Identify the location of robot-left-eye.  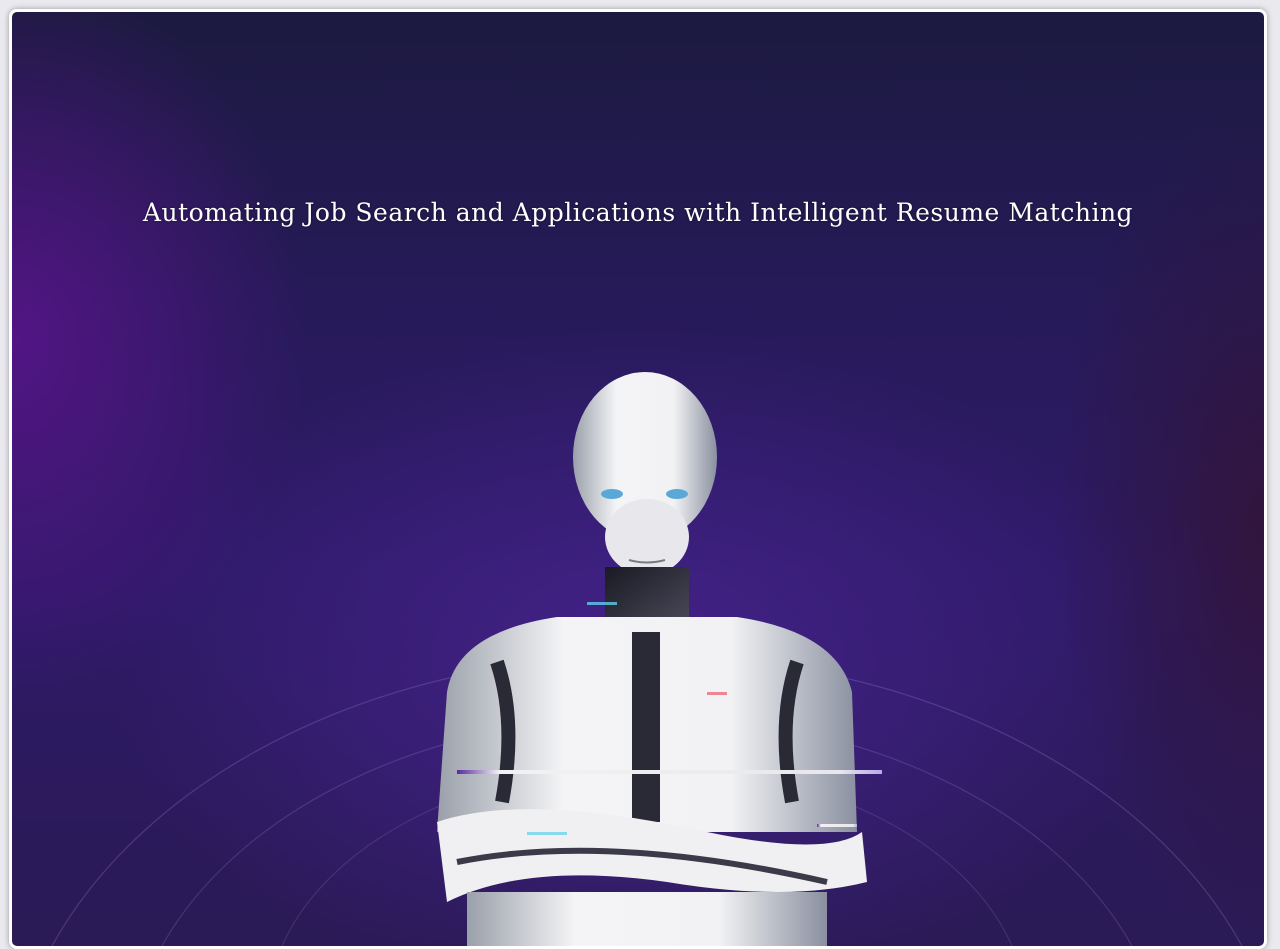
(612, 494).